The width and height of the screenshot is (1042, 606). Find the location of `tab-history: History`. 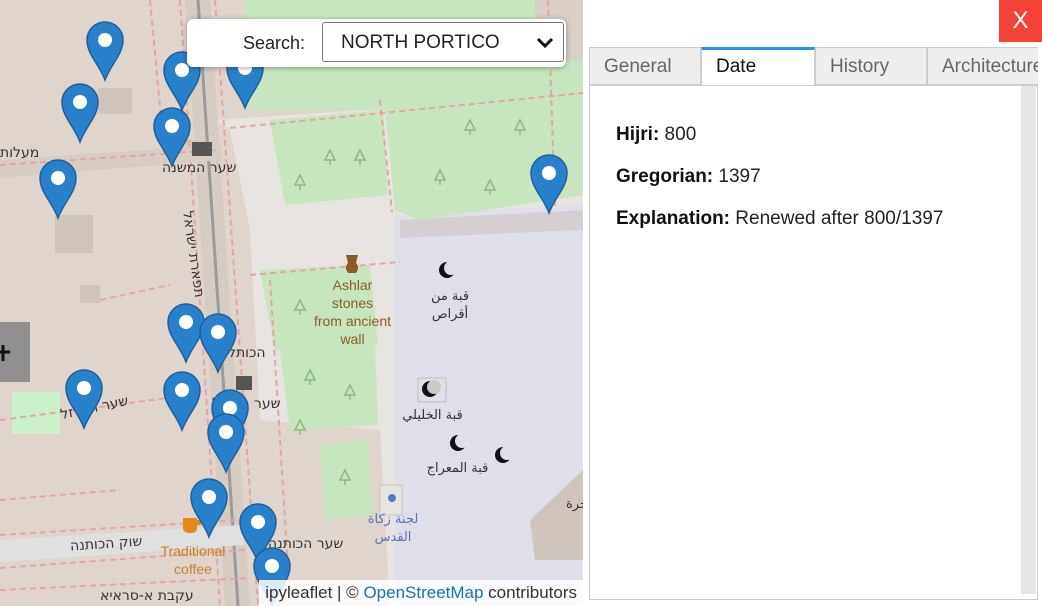

tab-history: History is located at coordinates (871, 66).